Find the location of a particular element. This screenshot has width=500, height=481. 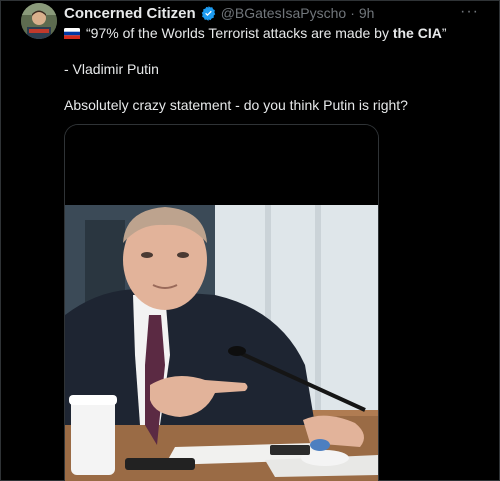

author-avatar is located at coordinates (39, 21).